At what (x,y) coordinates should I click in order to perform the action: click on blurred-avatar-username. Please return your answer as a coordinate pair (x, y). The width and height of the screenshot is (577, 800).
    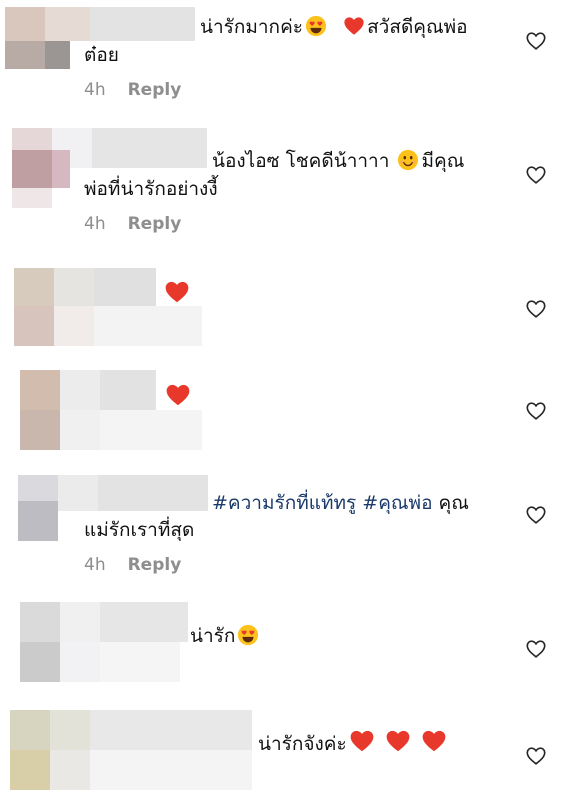
    Looking at the image, I should click on (131, 750).